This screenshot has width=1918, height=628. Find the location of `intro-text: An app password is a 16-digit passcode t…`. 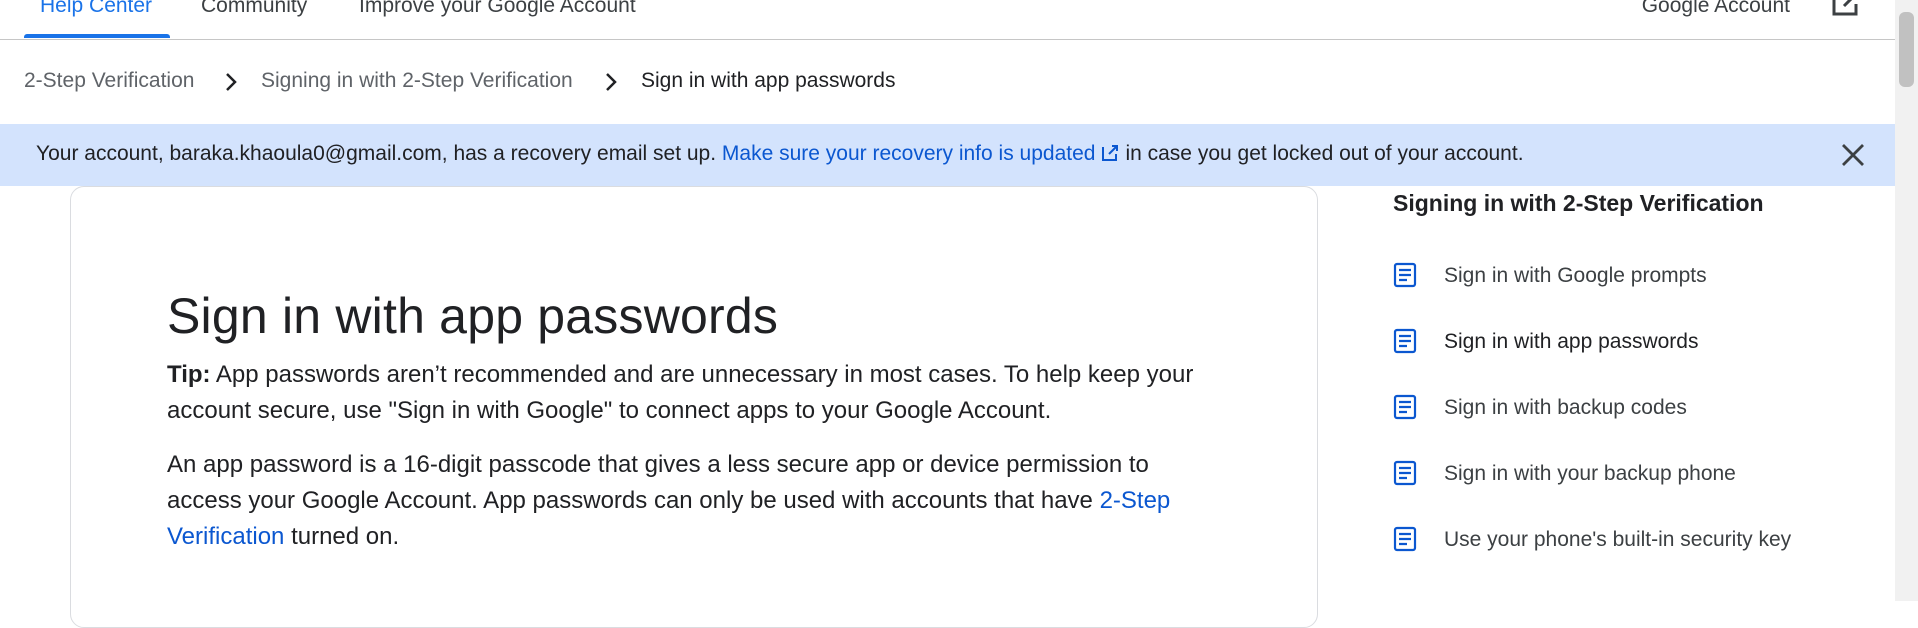

intro-text: An app password is a 16-digit passcode t… is located at coordinates (658, 482).